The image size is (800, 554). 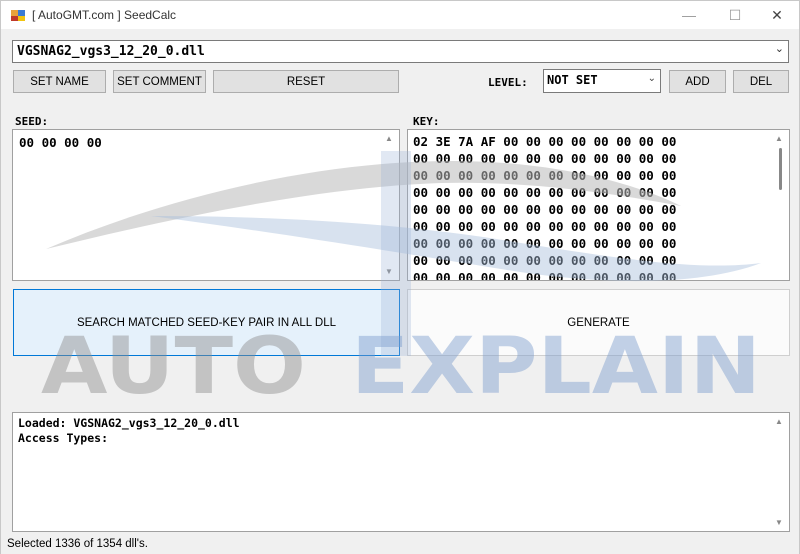 What do you see at coordinates (735, 15) in the screenshot?
I see `maximize-icon: ☐` at bounding box center [735, 15].